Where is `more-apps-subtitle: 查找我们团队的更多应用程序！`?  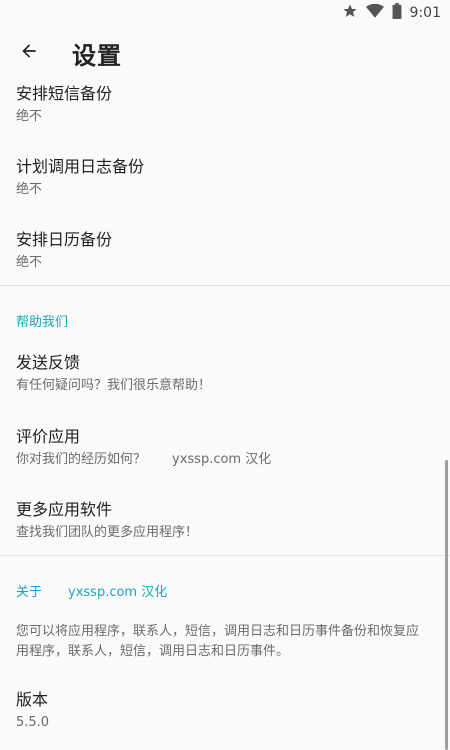
more-apps-subtitle: 查找我们团队的更多应用程序！ is located at coordinates (107, 532).